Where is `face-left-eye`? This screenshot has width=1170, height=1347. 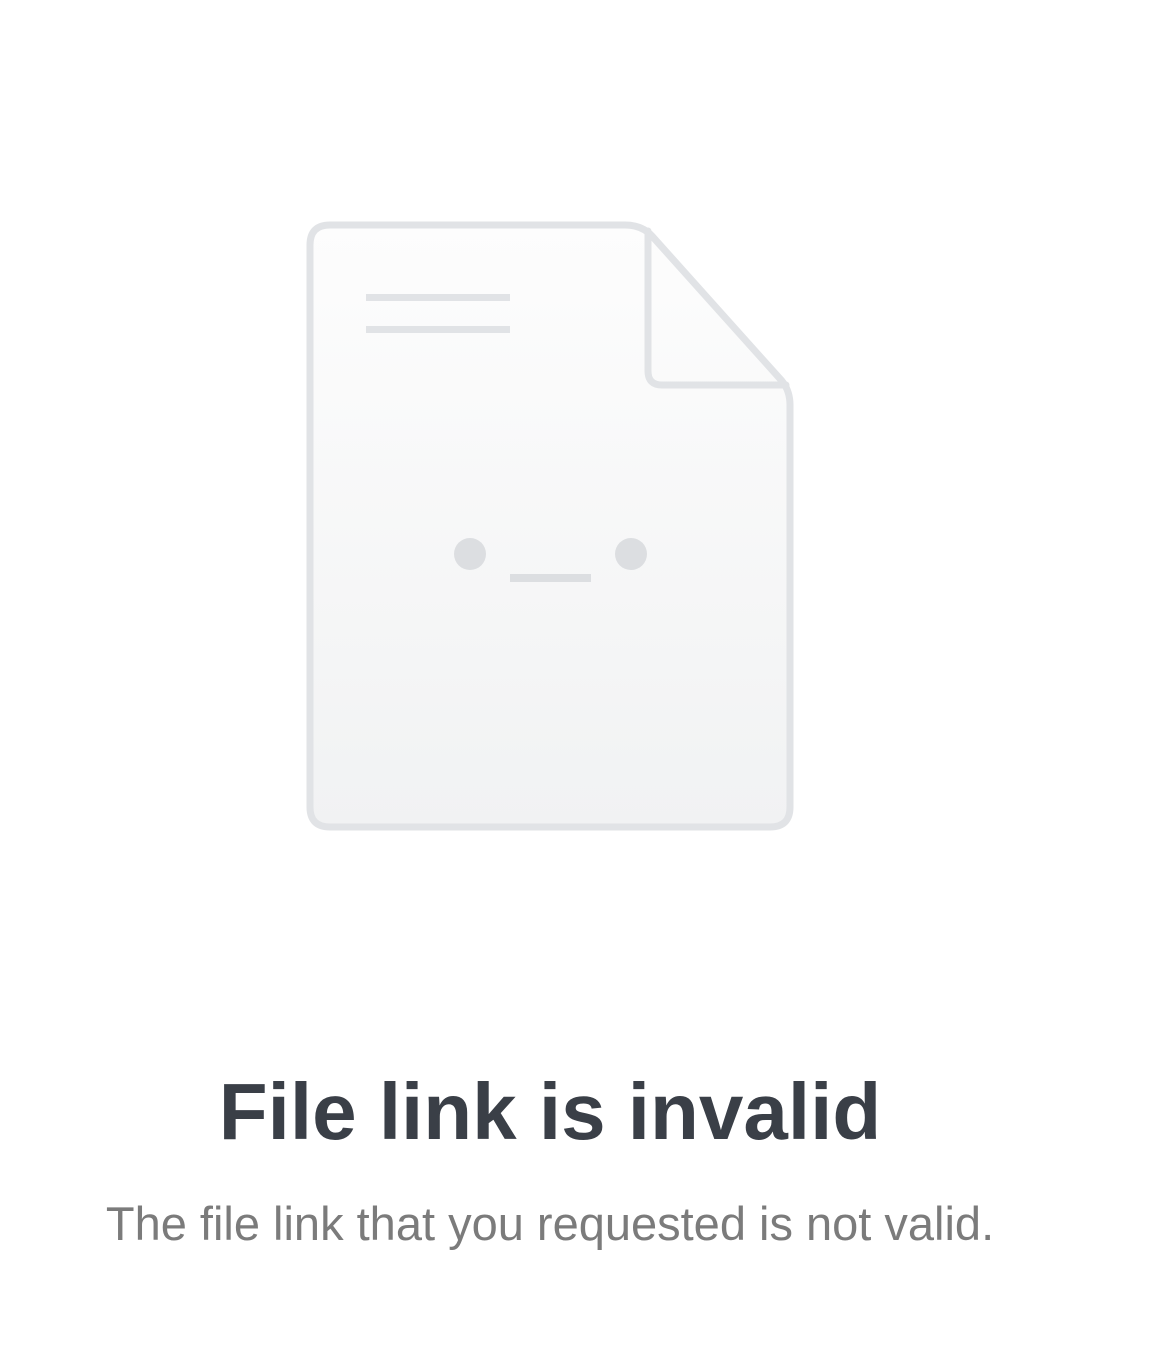
face-left-eye is located at coordinates (470, 554).